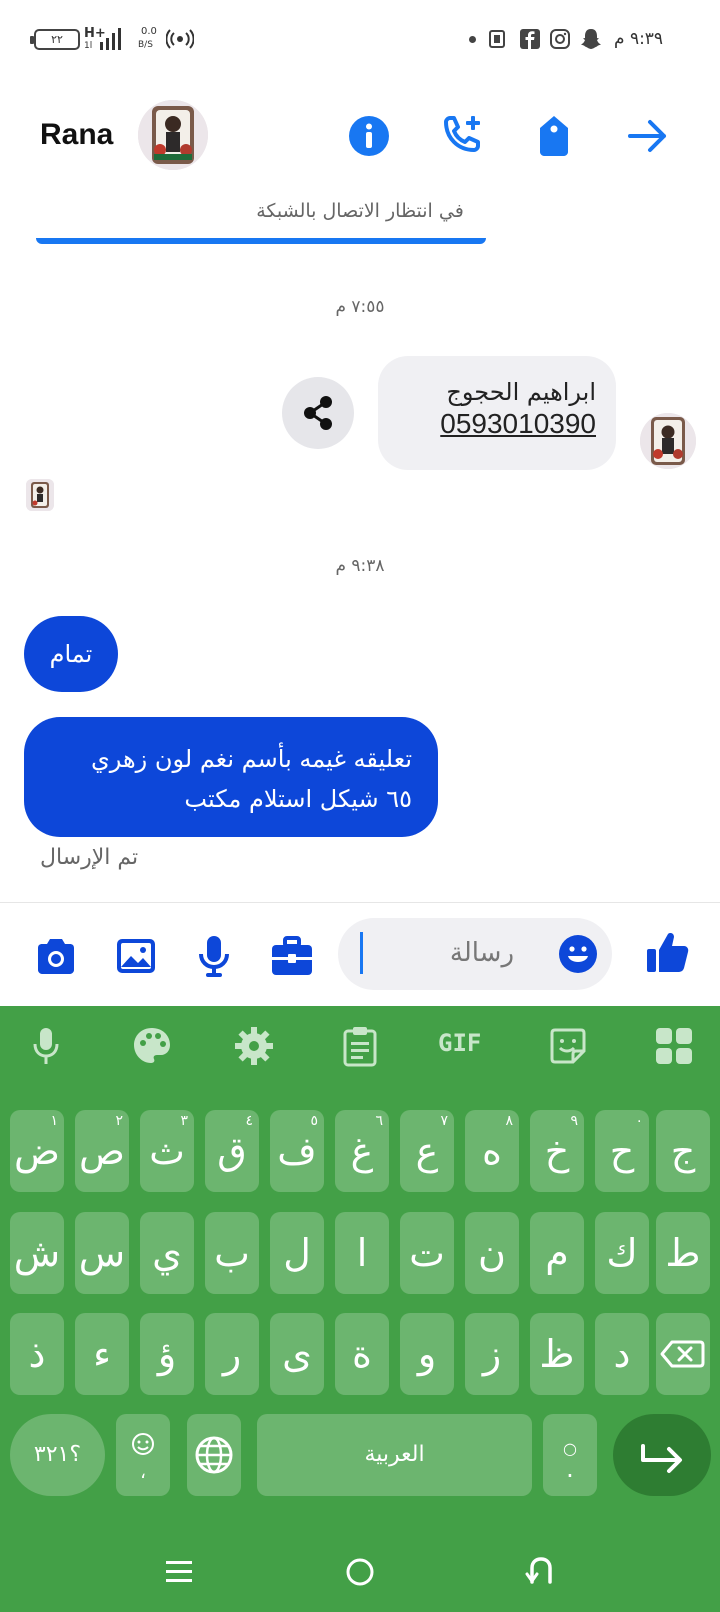 Image resolution: width=720 pixels, height=1612 pixels. Describe the element at coordinates (110, 39) in the screenshot. I see `signal-icon` at that location.